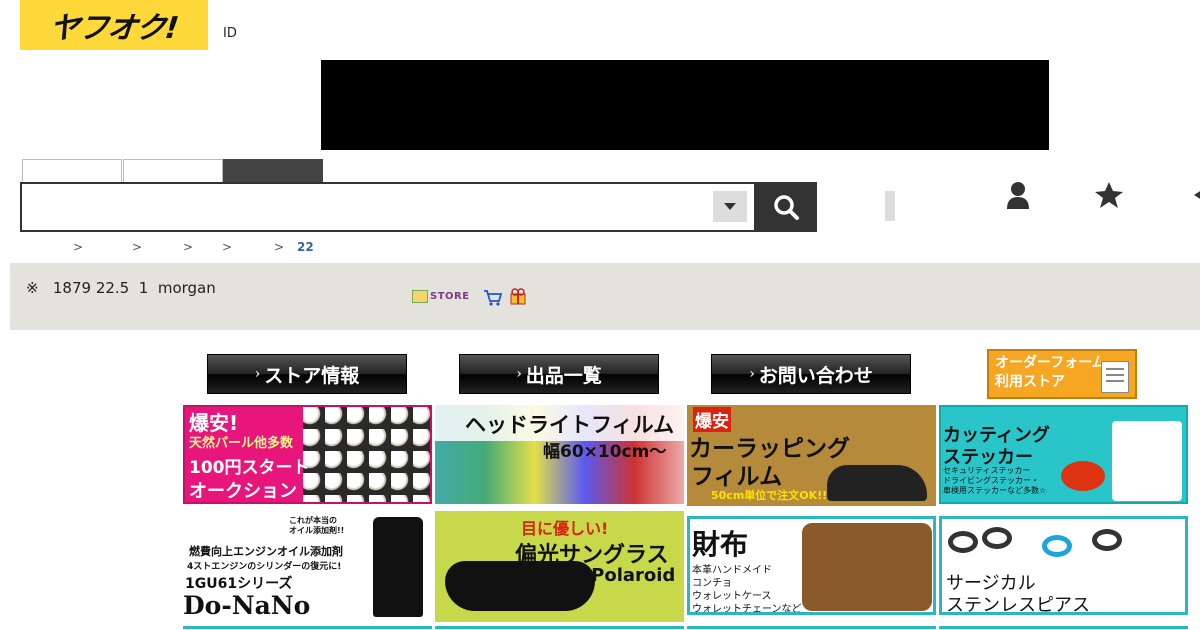  I want to click on breadcrumb-current: 22, so click(305, 247).